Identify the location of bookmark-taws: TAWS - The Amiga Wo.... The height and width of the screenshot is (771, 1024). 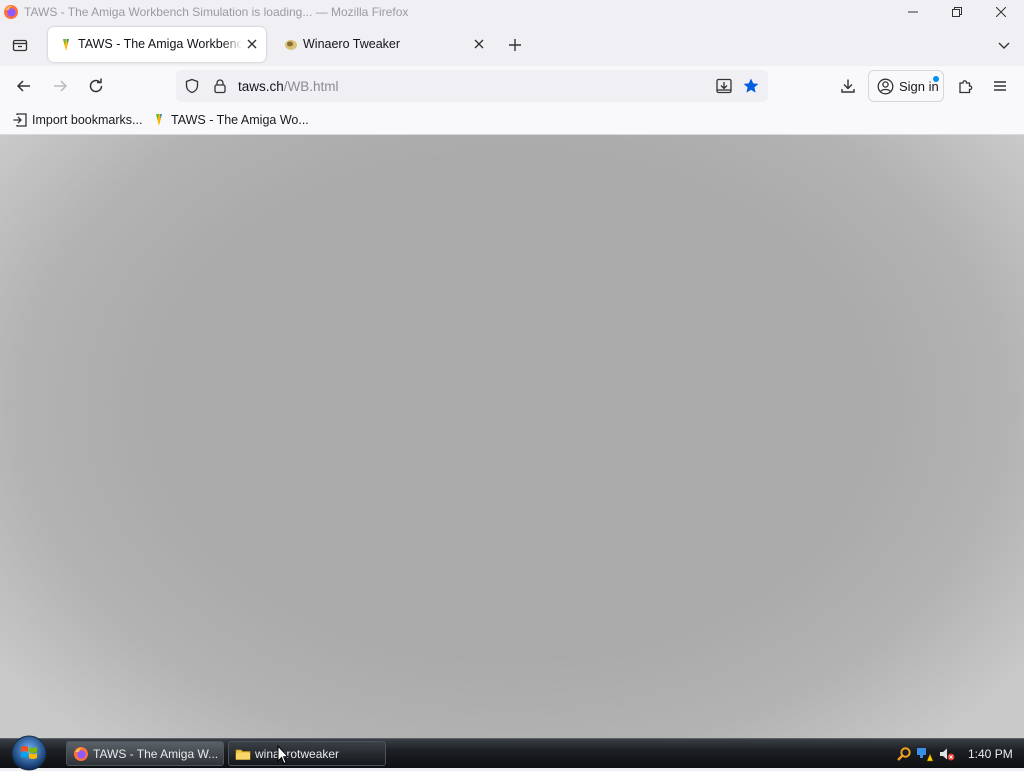
(230, 120).